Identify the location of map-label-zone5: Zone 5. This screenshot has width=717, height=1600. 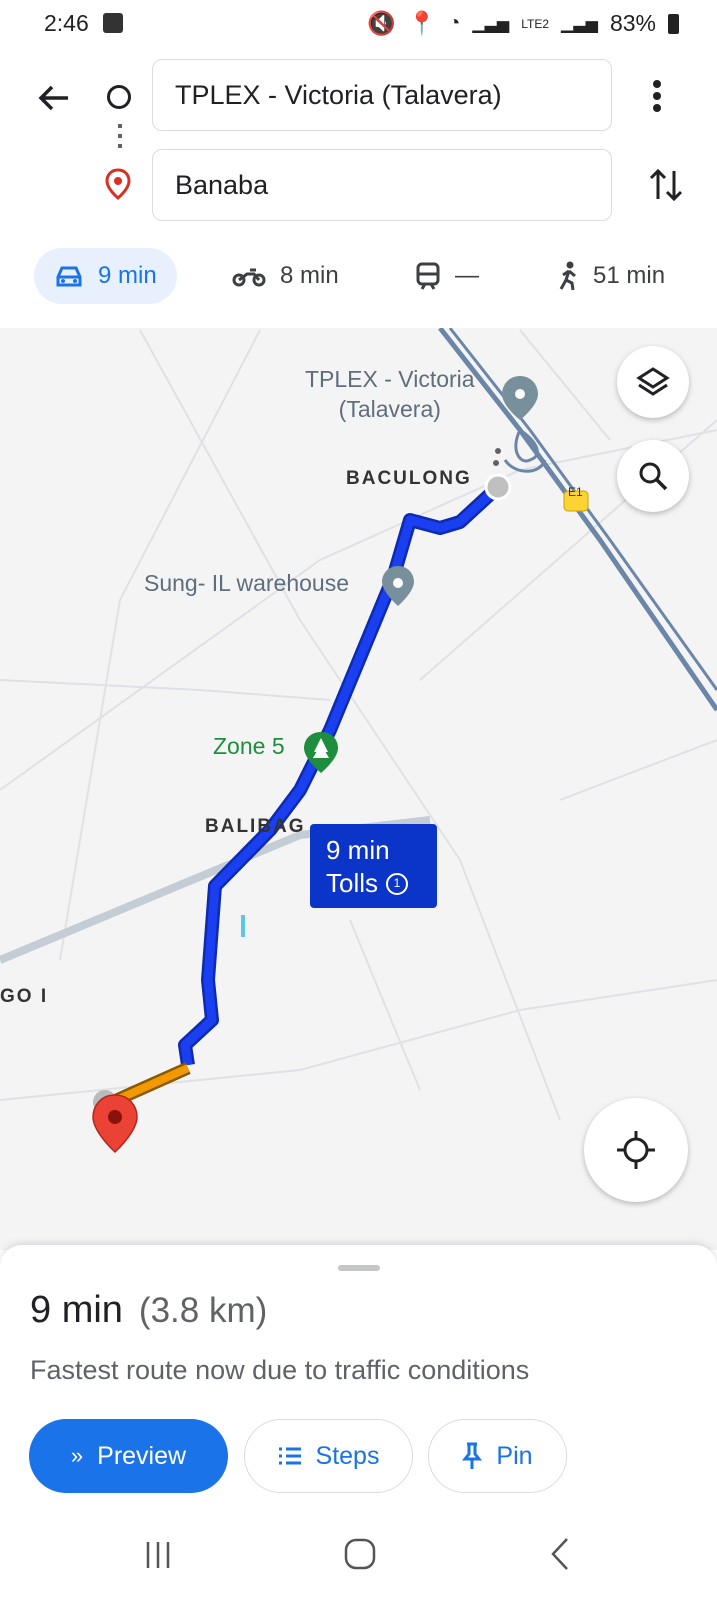
(249, 746).